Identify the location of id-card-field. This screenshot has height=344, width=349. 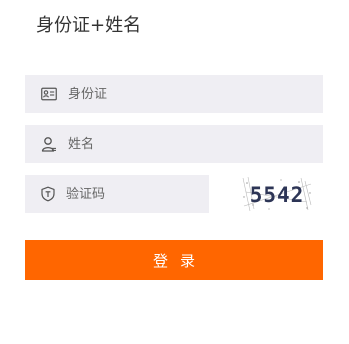
(174, 94).